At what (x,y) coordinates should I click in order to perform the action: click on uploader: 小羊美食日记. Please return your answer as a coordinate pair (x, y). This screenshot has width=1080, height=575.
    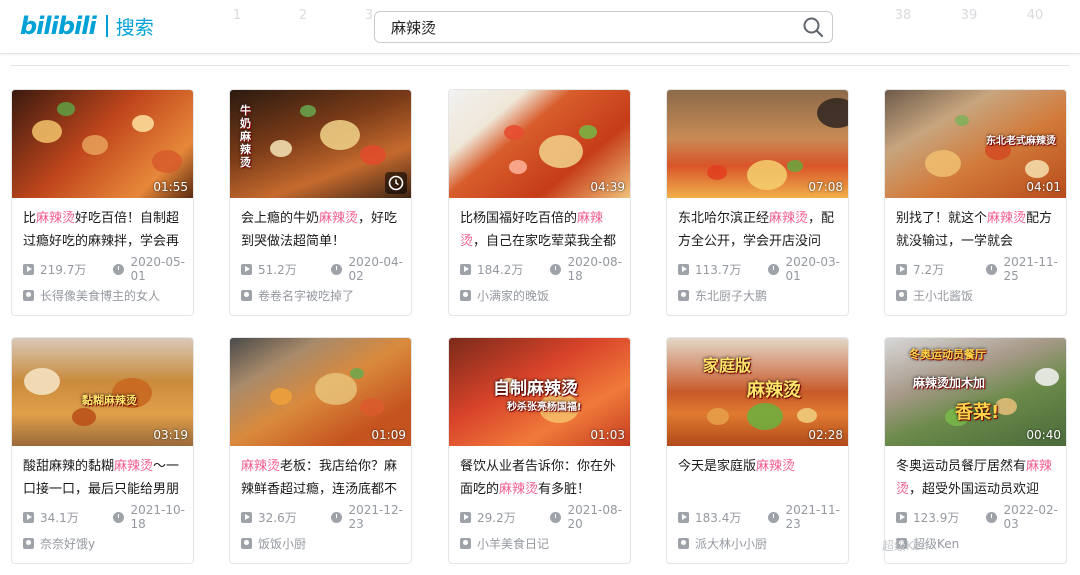
    Looking at the image, I should click on (542, 543).